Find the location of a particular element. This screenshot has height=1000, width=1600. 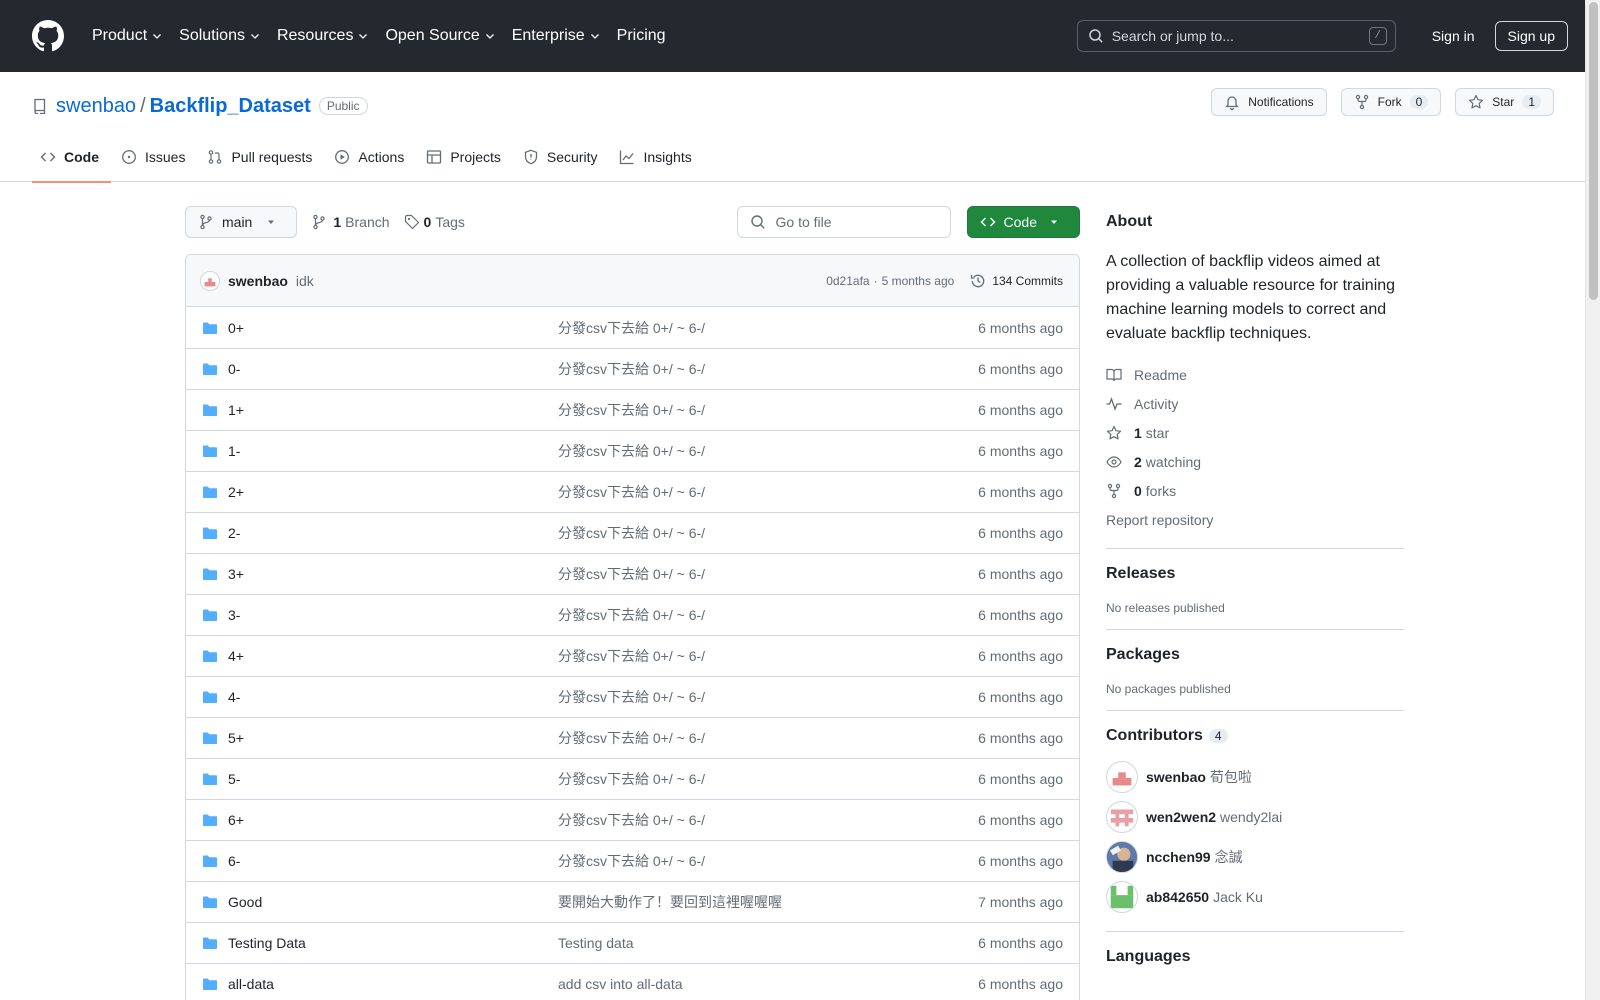

table-row: 5- 分發csv下去給 0+/ ~ 6-/6 months ago is located at coordinates (632, 778).